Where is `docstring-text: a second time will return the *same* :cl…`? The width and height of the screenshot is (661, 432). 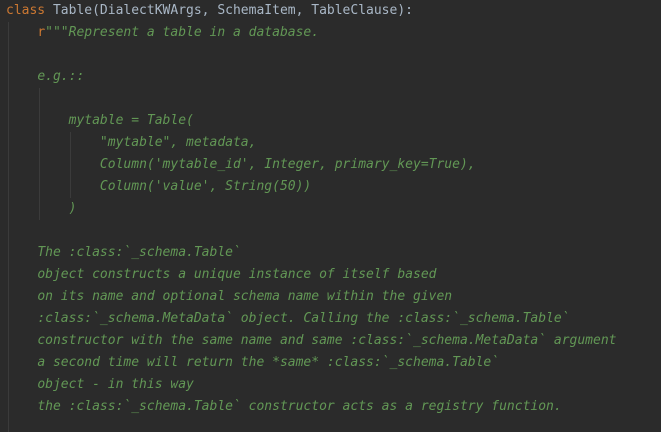
docstring-text: a second time will return the *same* :cl… is located at coordinates (268, 362).